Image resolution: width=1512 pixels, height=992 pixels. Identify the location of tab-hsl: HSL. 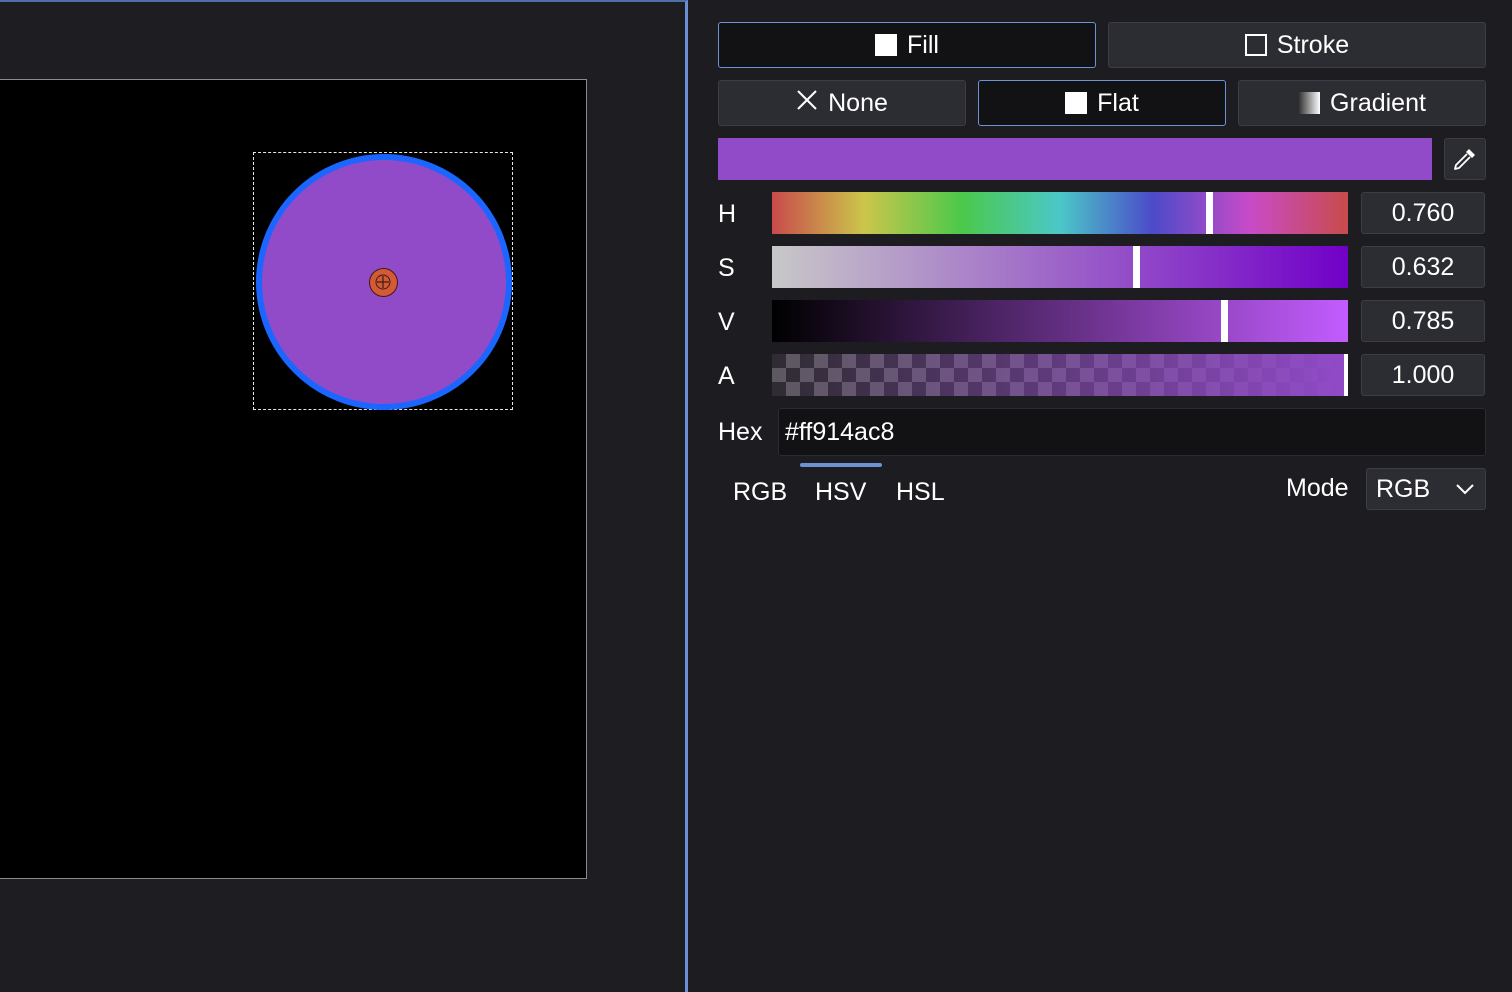
(920, 492).